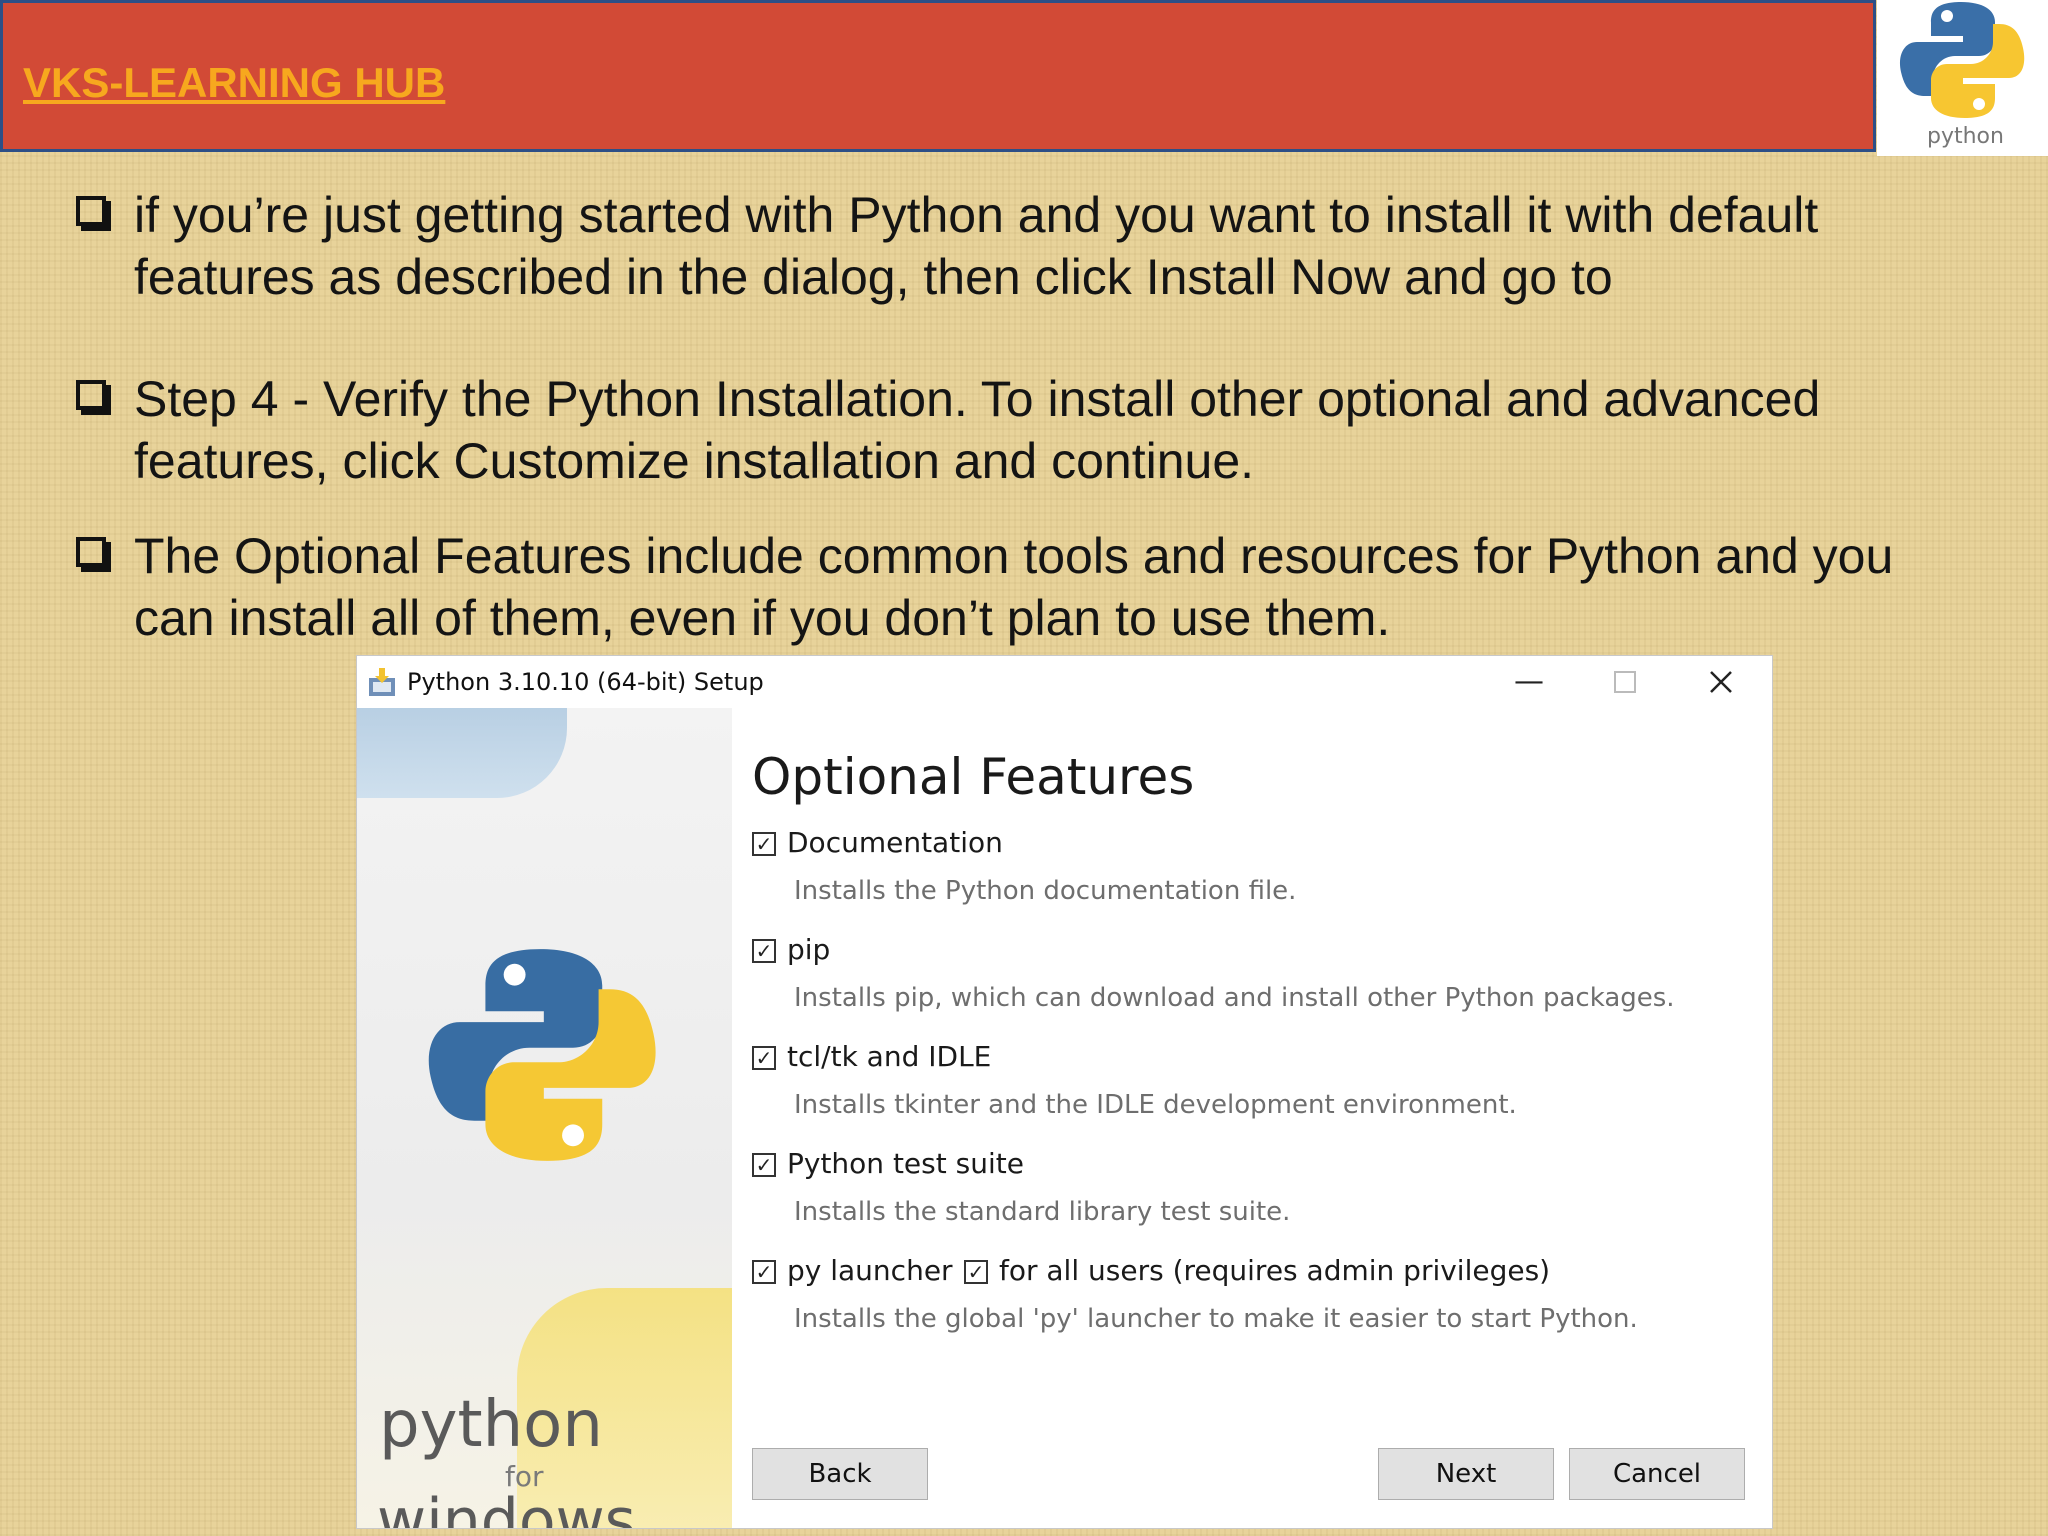 This screenshot has height=1536, width=2048. I want to click on side-banner: python for windows, so click(544, 1118).